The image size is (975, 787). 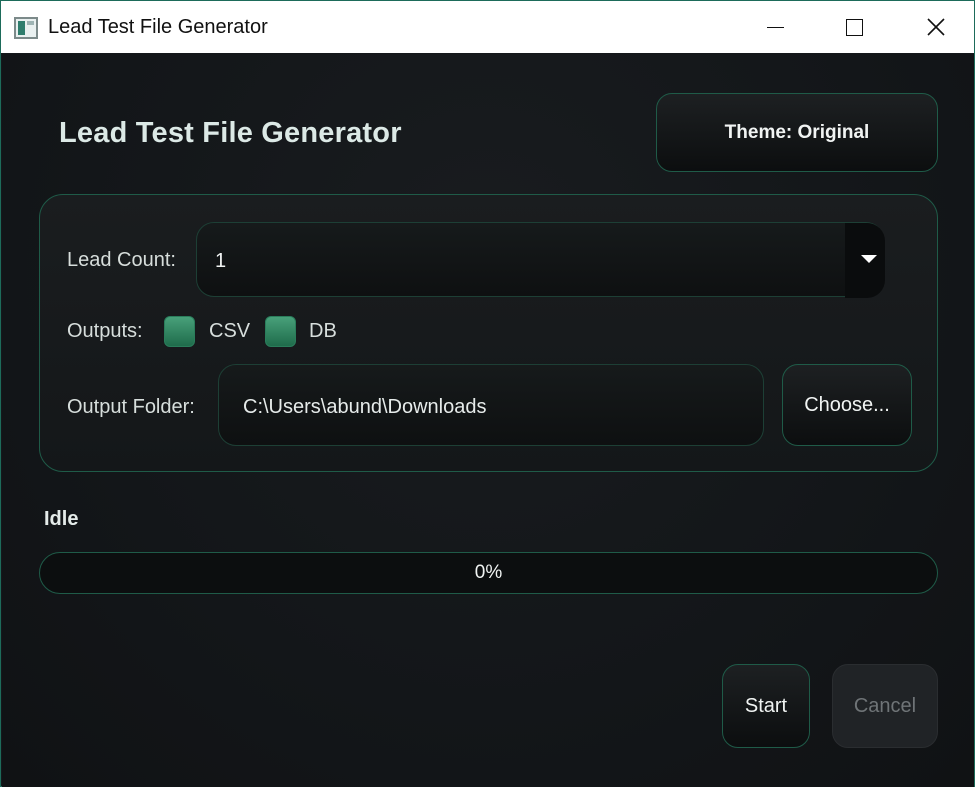 I want to click on output-folder-field: C:\Users\abund\Downloads, so click(x=491, y=405).